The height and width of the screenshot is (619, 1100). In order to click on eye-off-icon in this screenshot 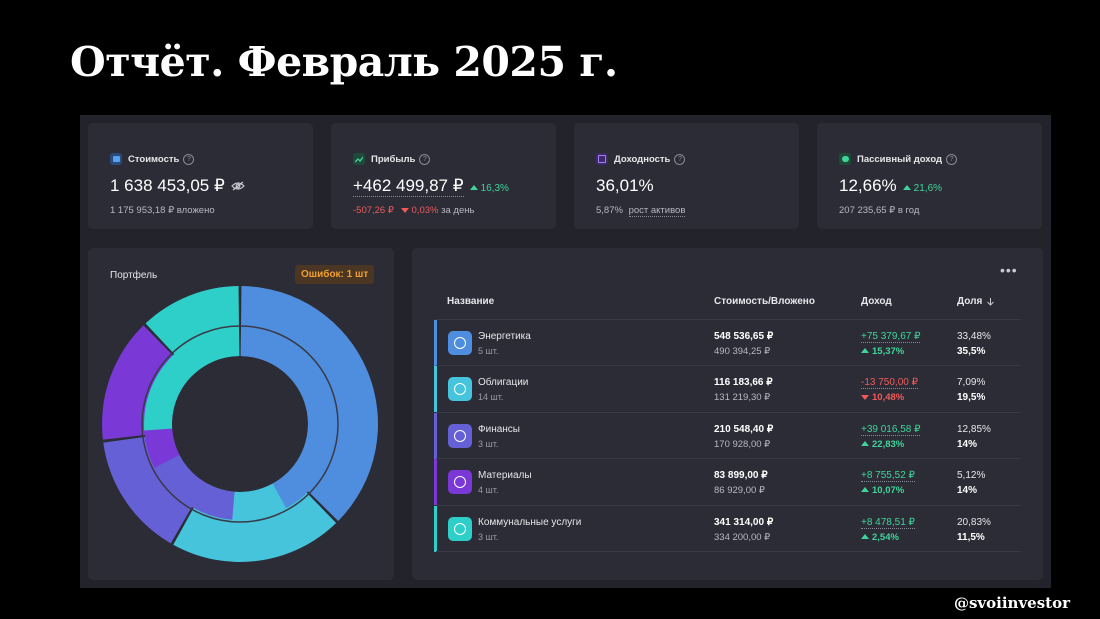, I will do `click(237, 186)`.